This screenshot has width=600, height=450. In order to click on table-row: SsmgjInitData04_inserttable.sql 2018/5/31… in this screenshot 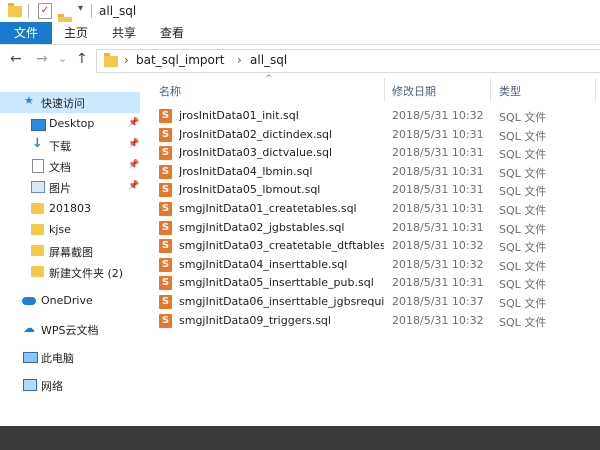, I will do `click(378, 265)`.